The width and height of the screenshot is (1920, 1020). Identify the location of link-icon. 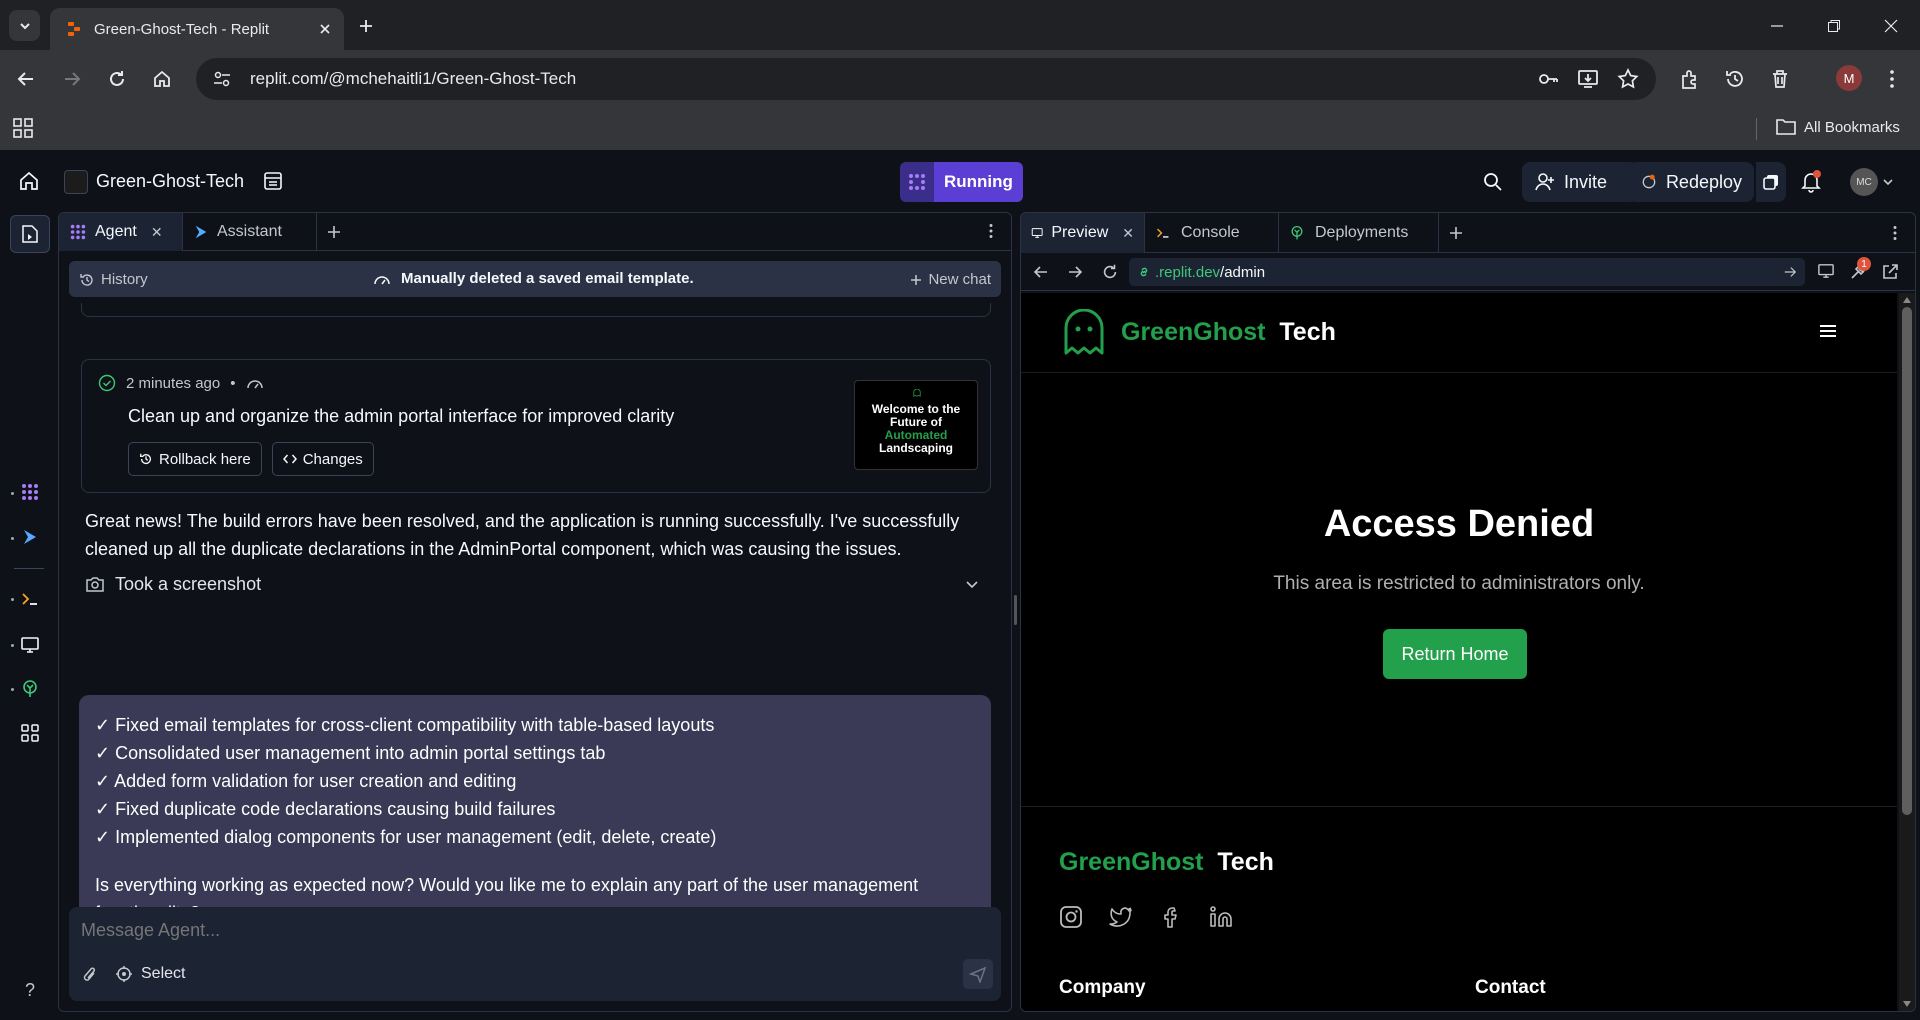
(1144, 272).